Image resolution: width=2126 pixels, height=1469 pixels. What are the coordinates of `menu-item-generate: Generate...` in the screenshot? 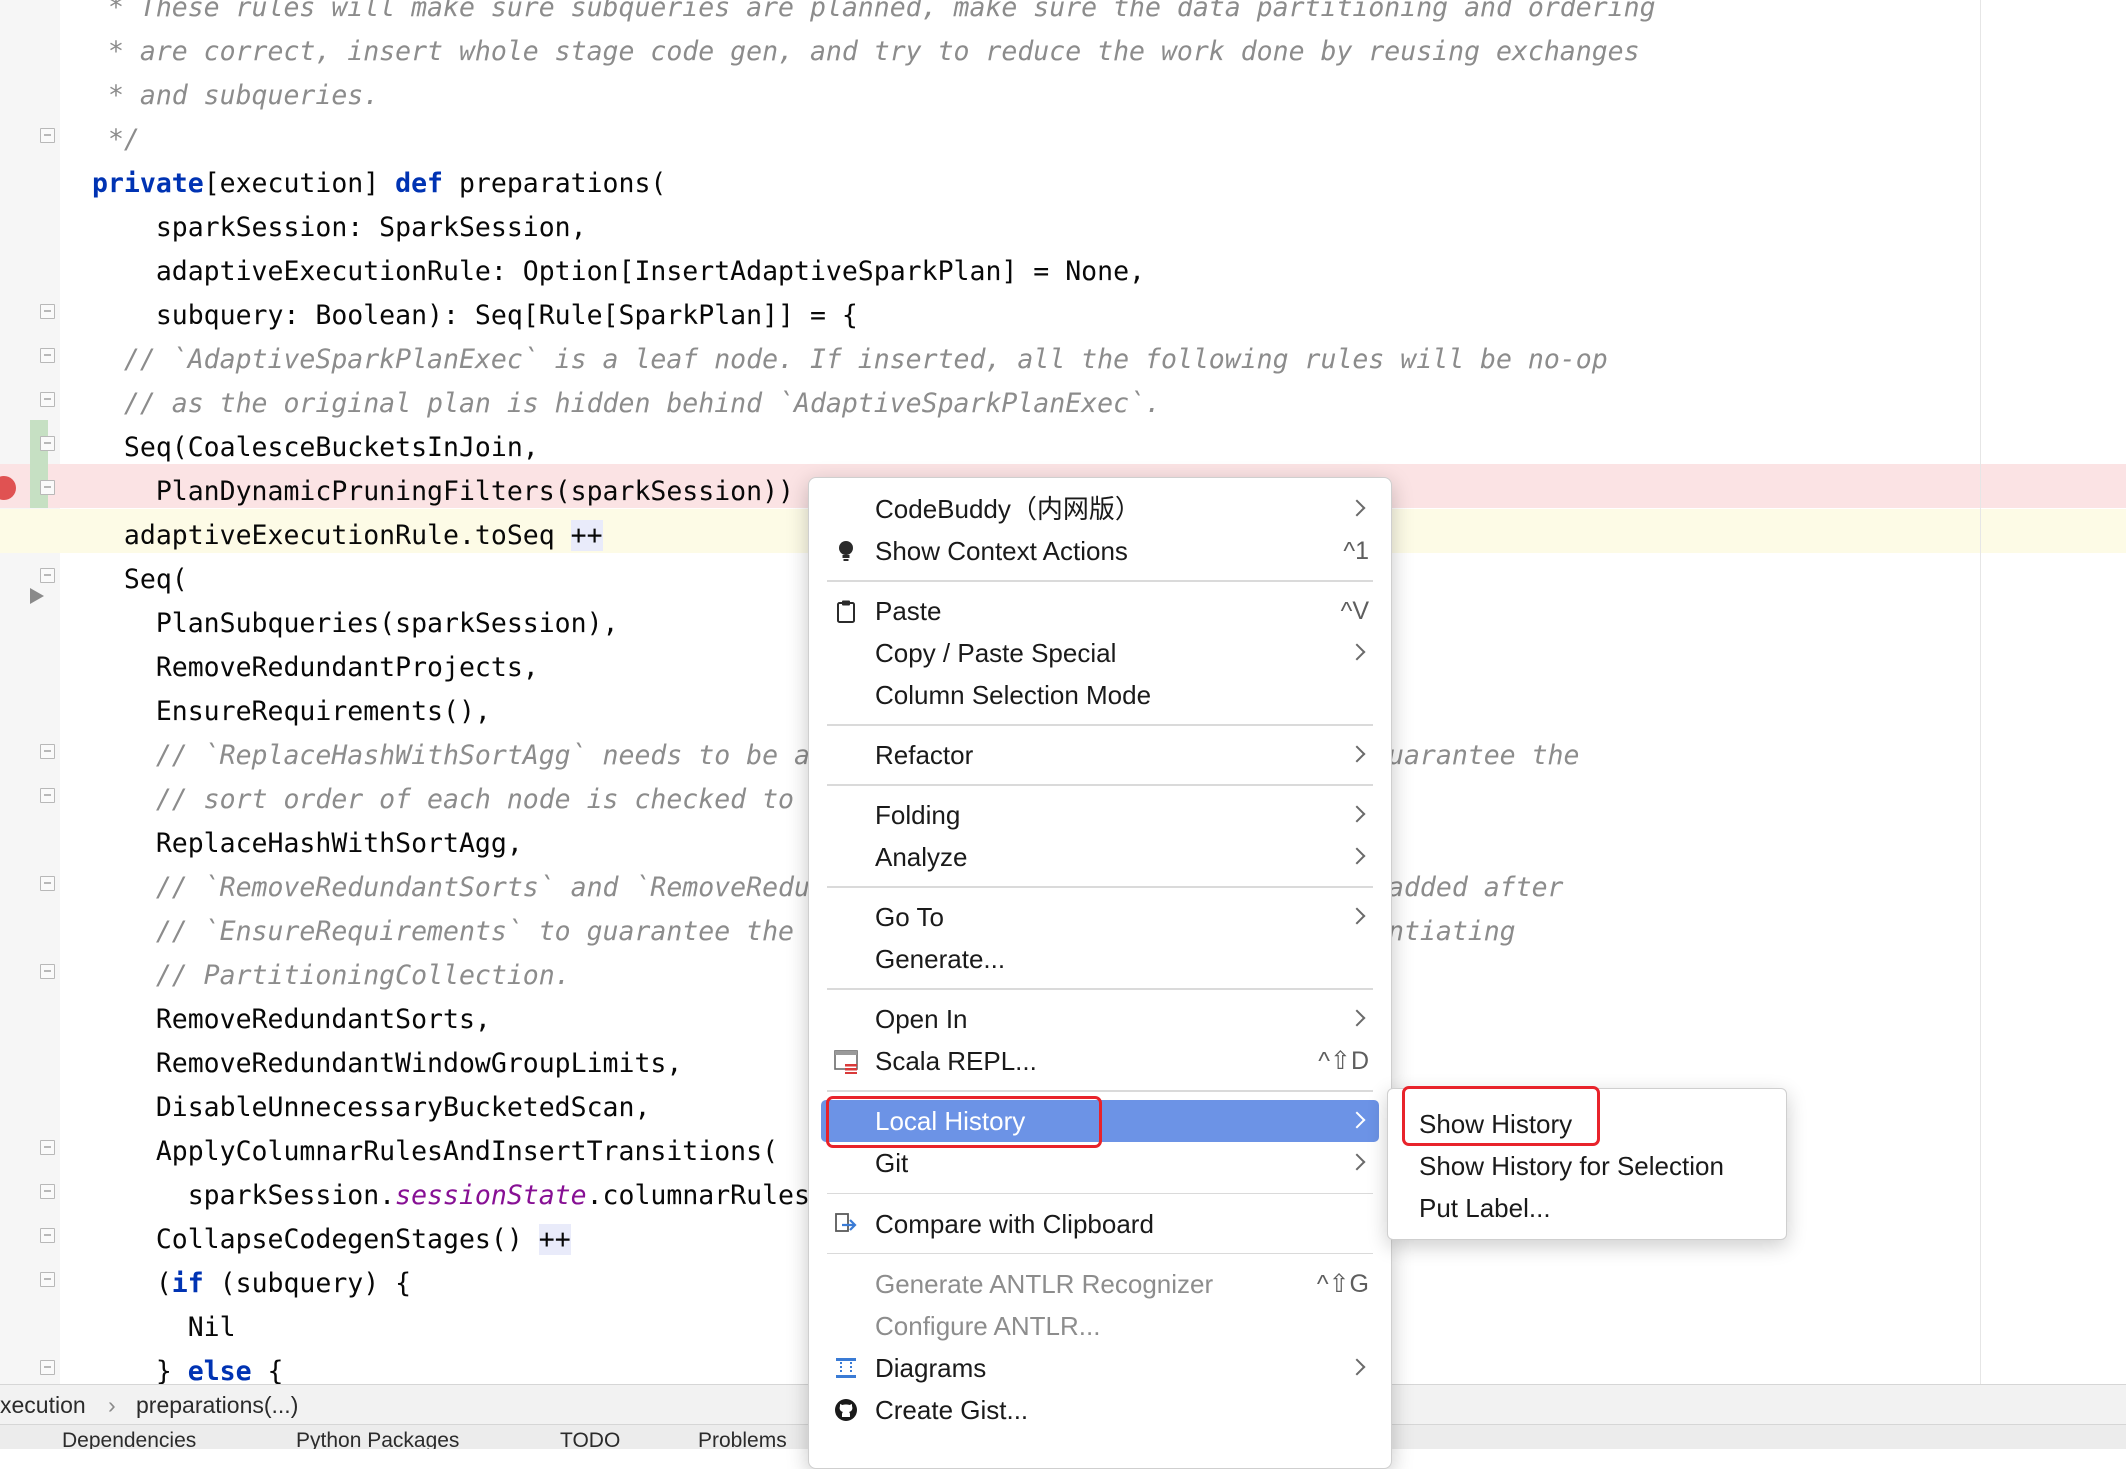 It's located at (1100, 959).